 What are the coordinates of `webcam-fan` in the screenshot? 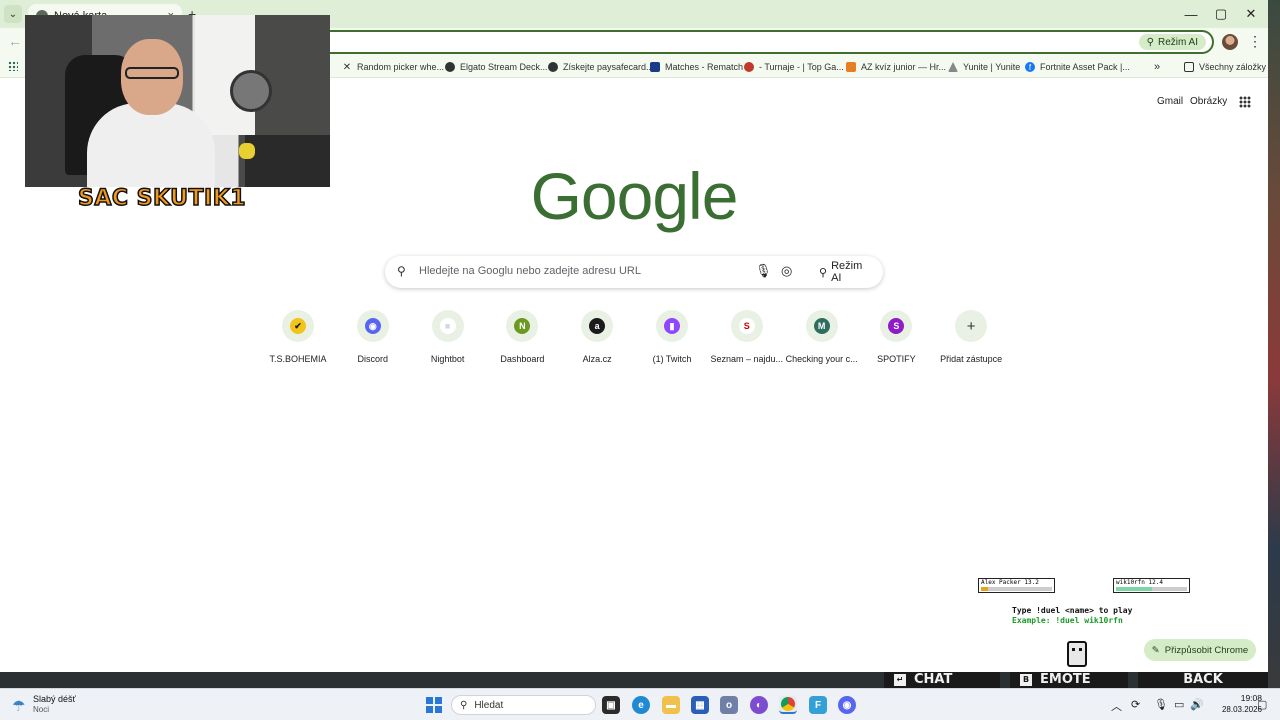 It's located at (251, 91).